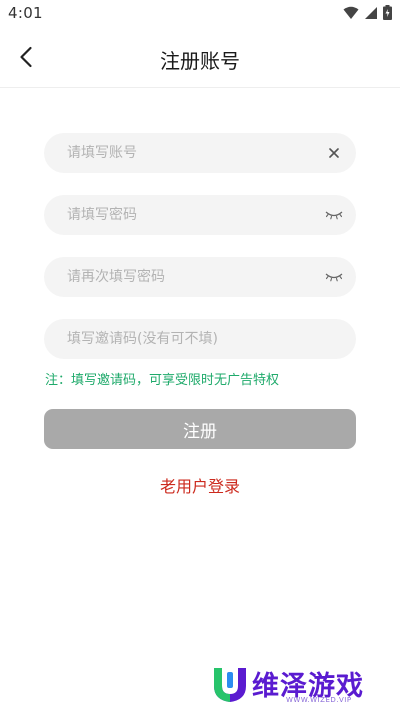  What do you see at coordinates (387, 12) in the screenshot?
I see `battery-icon` at bounding box center [387, 12].